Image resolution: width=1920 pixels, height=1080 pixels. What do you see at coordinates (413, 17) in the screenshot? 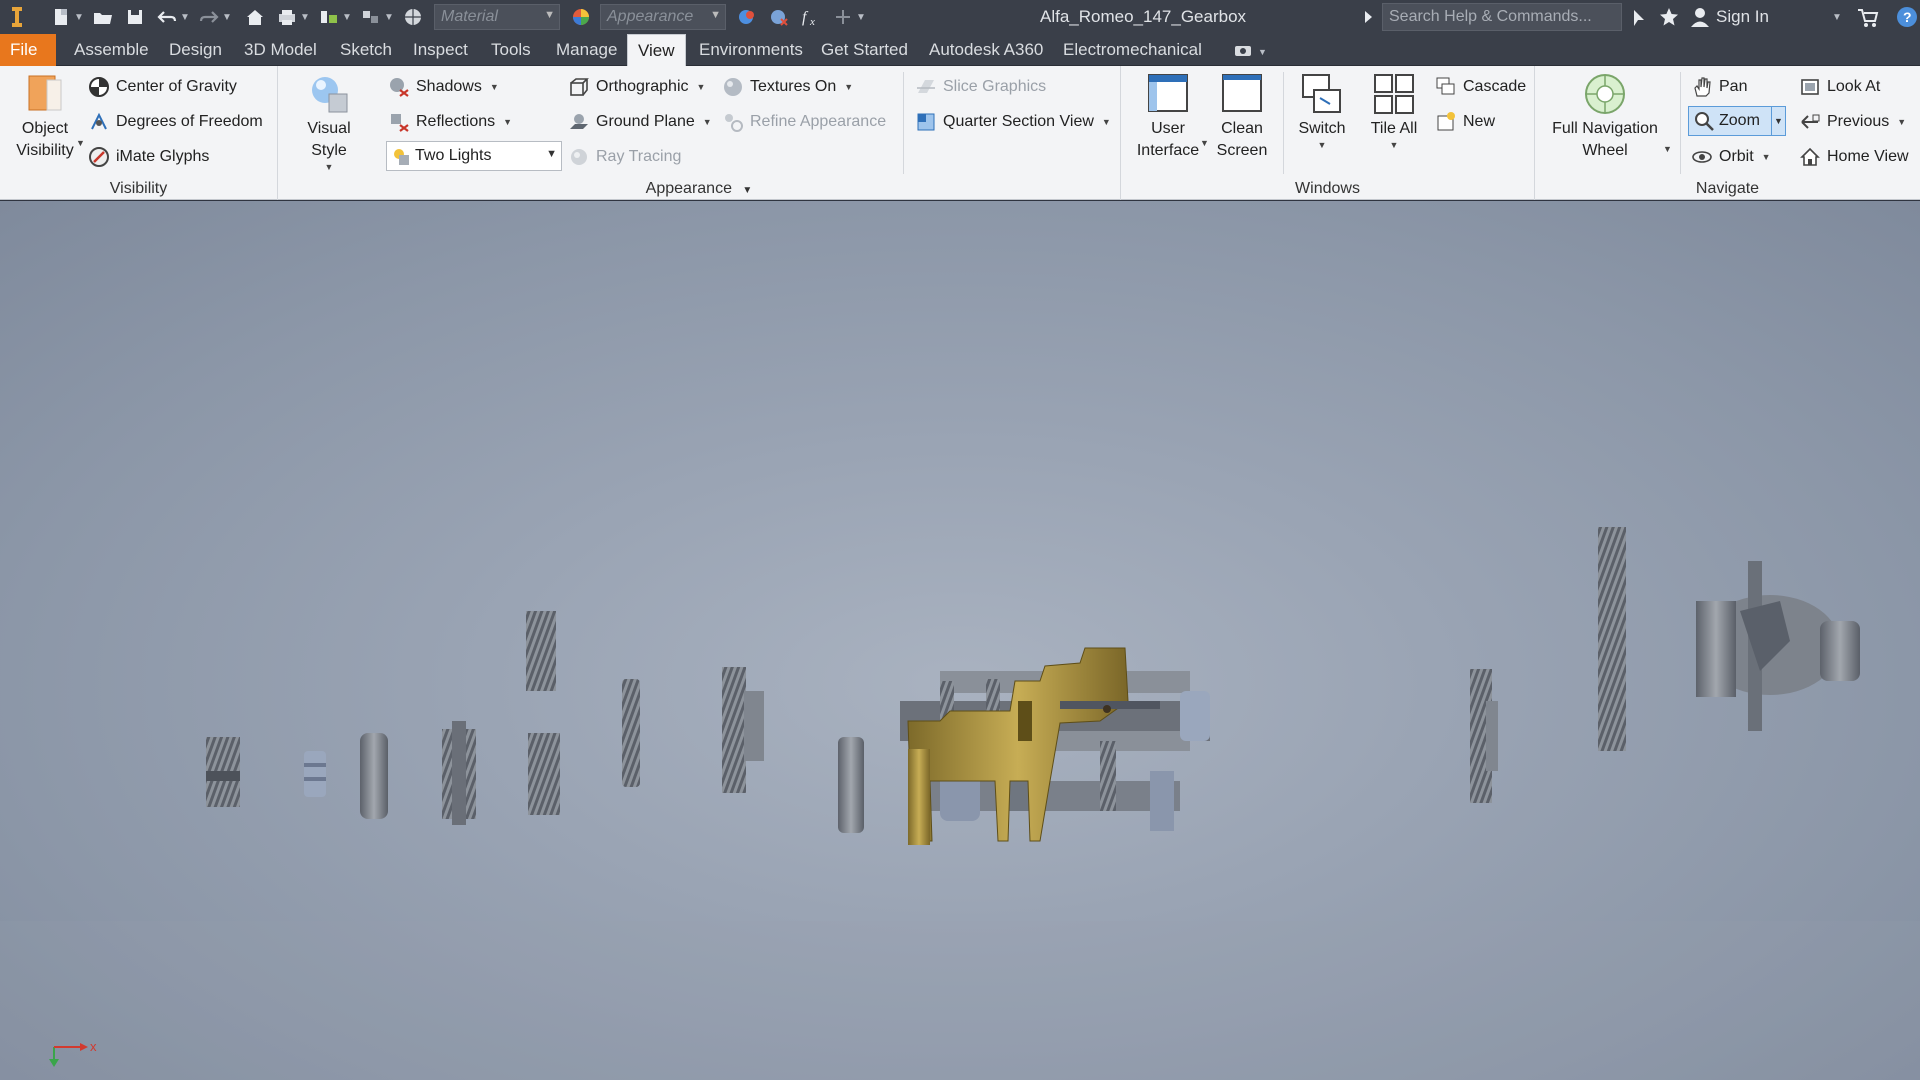
I see `globe-icon` at bounding box center [413, 17].